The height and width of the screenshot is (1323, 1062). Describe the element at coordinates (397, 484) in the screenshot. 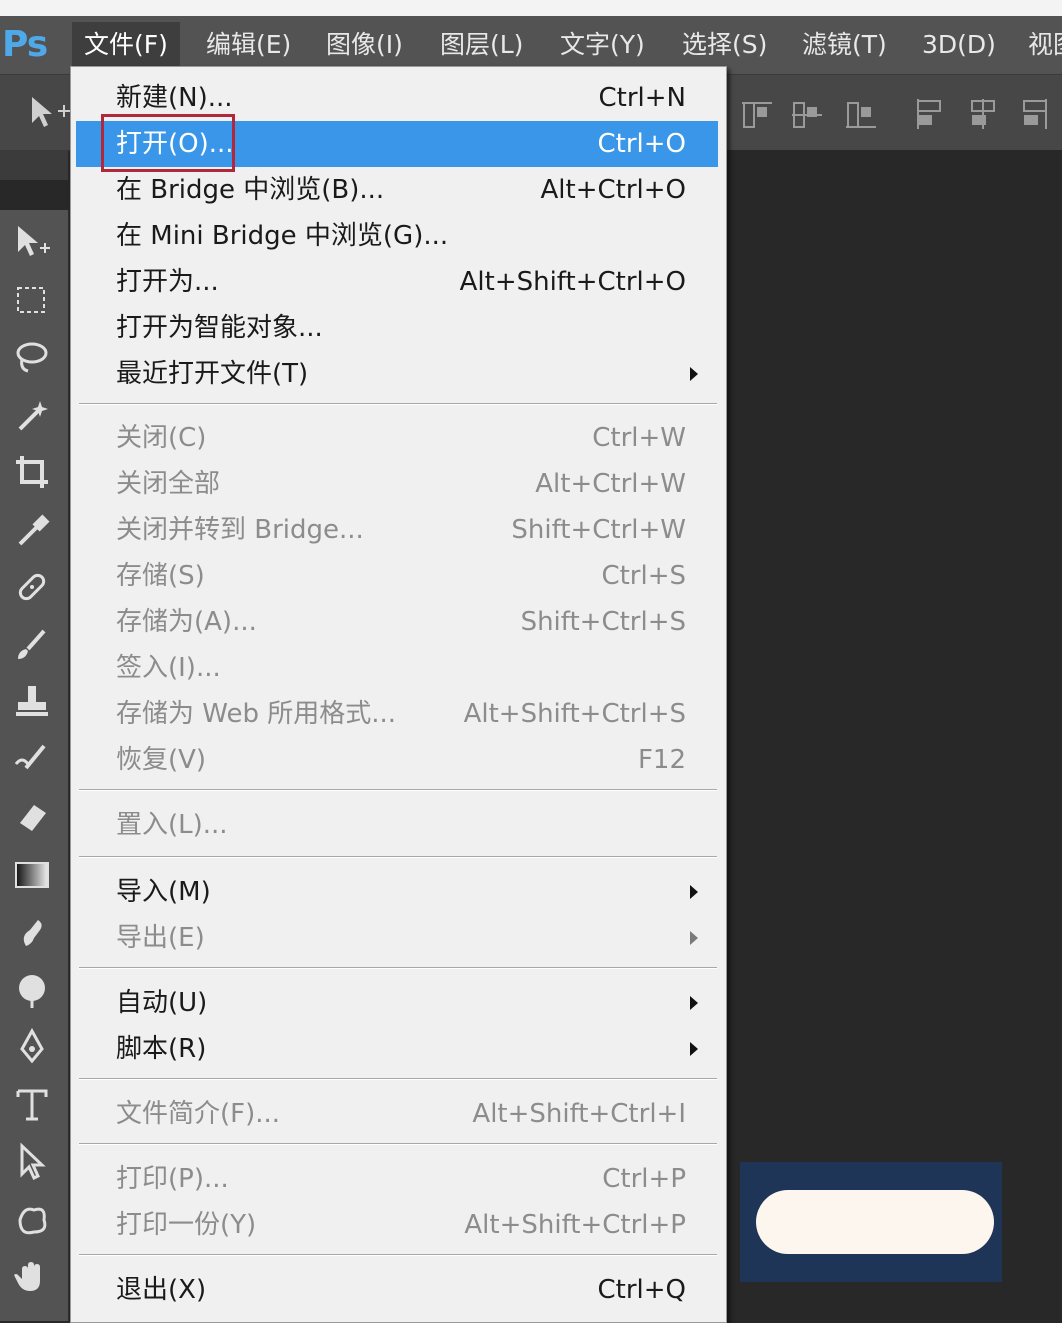

I see `file-menu-item: 关闭全部 Alt+Ctrl+W` at that location.